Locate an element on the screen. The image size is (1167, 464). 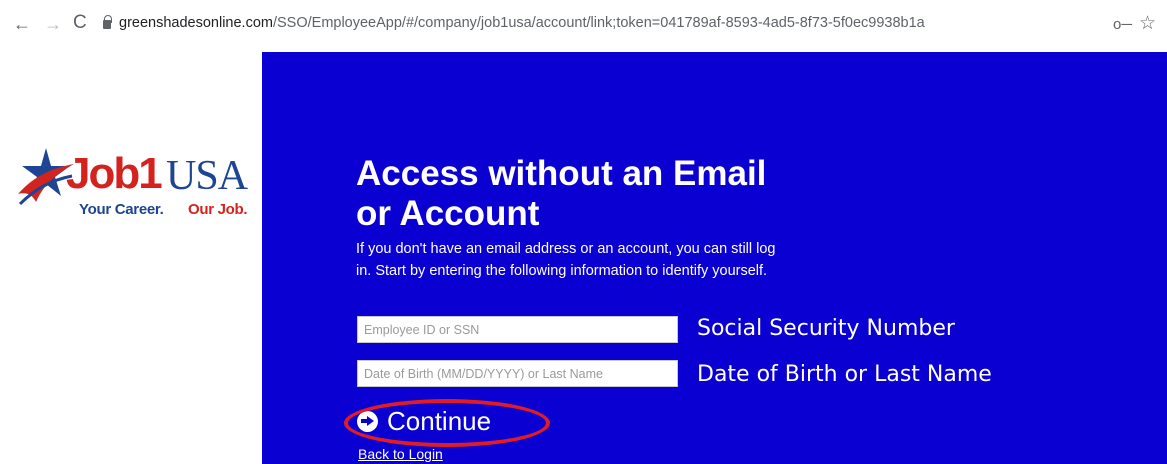
employee-id-input is located at coordinates (517, 329).